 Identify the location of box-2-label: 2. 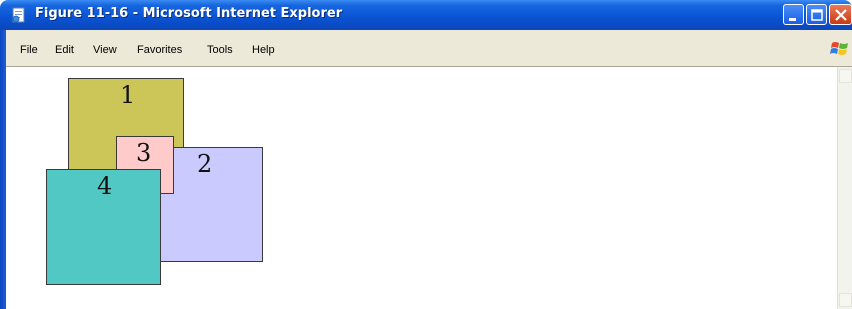
(205, 164).